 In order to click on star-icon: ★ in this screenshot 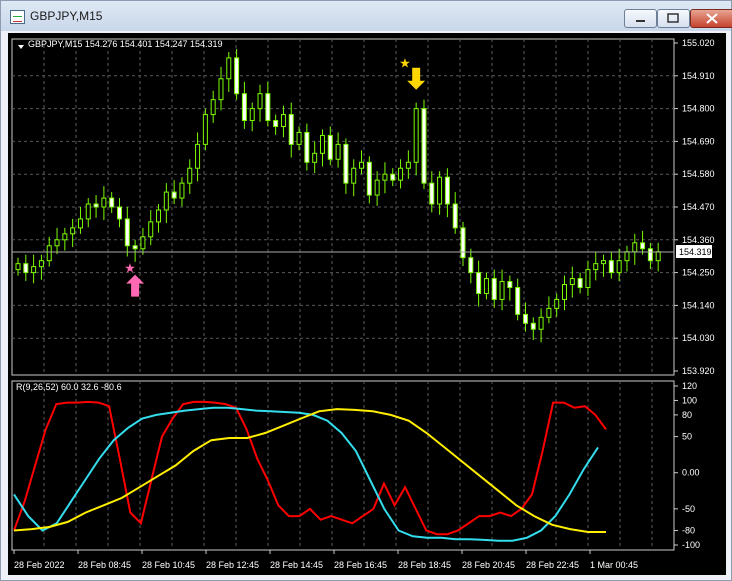, I will do `click(130, 268)`.